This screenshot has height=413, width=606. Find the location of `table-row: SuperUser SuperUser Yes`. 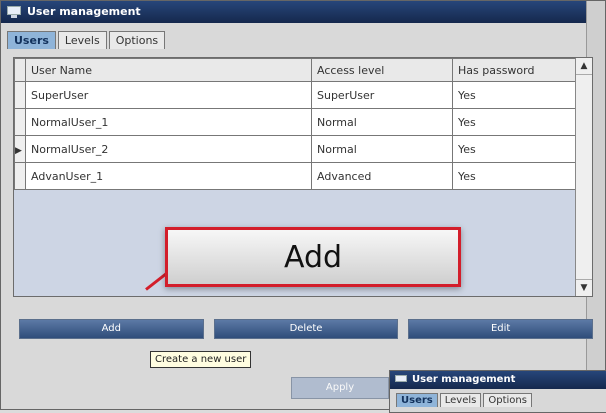

table-row: SuperUser SuperUser Yes is located at coordinates (295, 95).